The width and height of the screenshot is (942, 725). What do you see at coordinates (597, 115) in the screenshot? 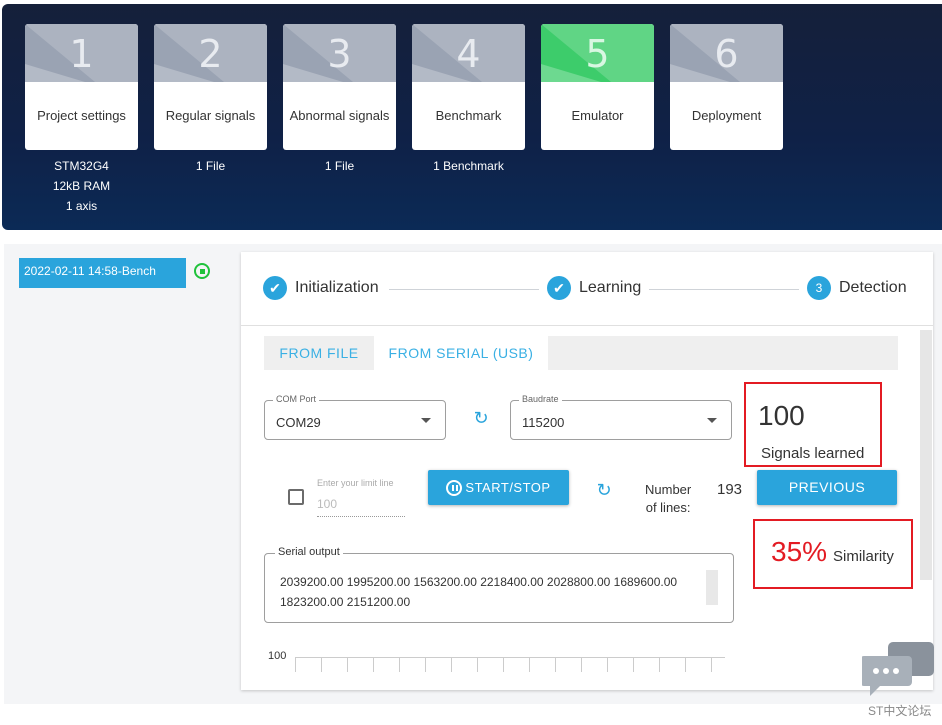
I see `step-label: Emulator` at bounding box center [597, 115].